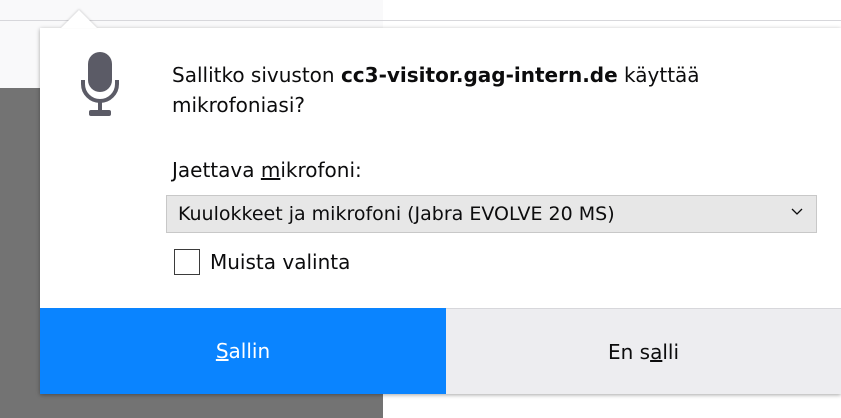 The image size is (841, 418). What do you see at coordinates (629, 351) in the screenshot?
I see `deny-label: En s` at bounding box center [629, 351].